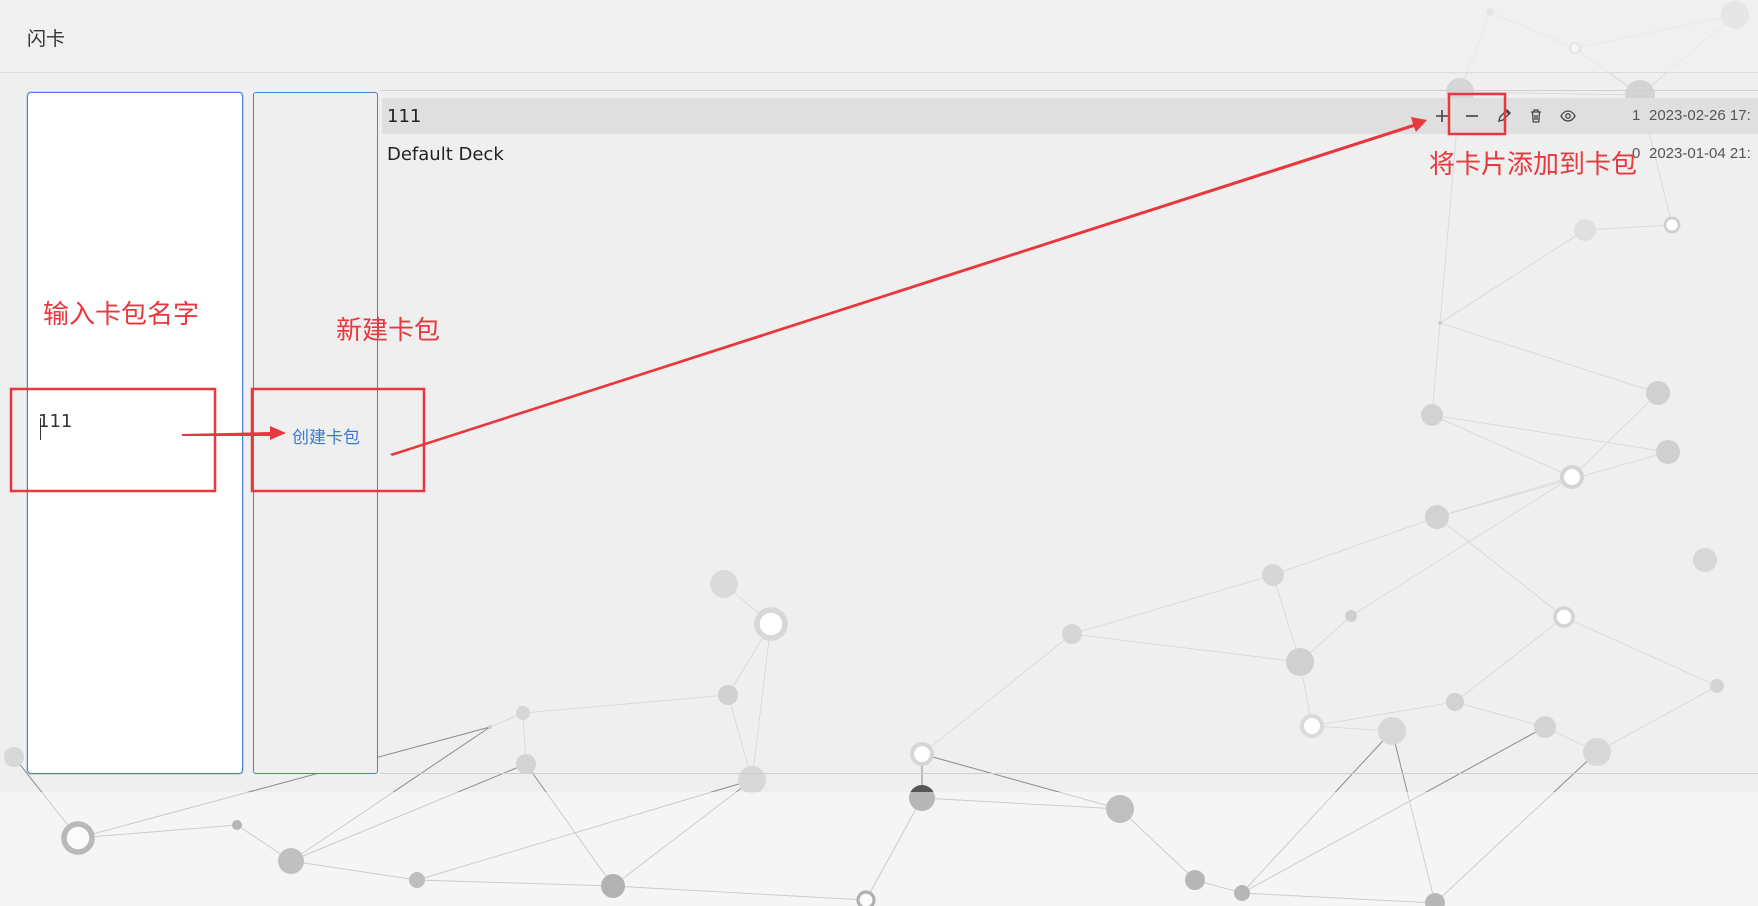  I want to click on bottom-band, so click(879, 849).